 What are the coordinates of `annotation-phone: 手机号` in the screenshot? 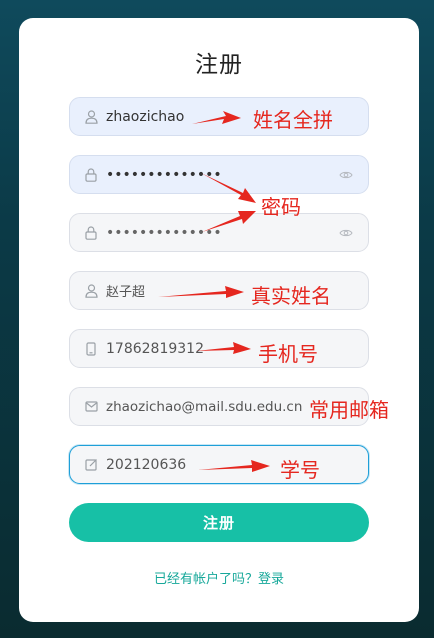 It's located at (288, 354).